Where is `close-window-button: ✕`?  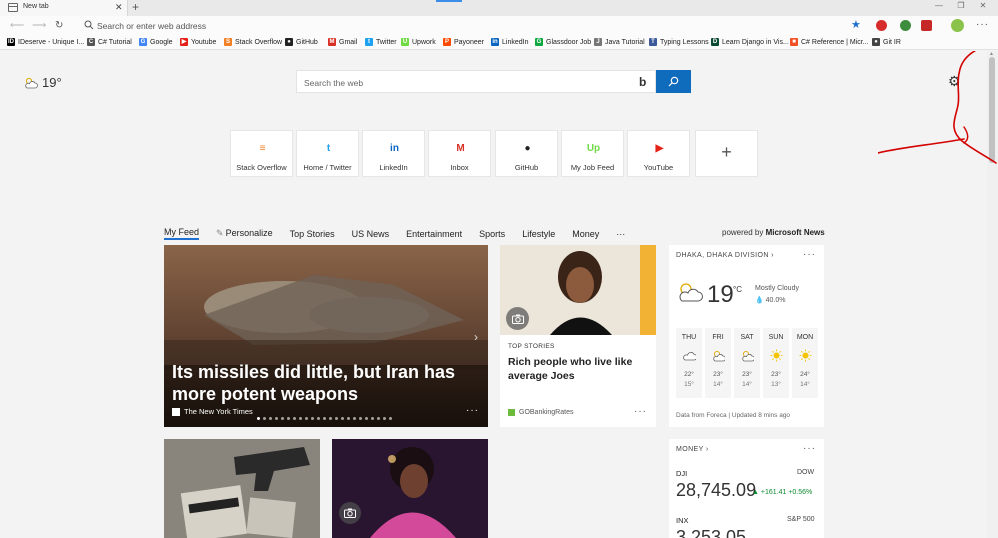 close-window-button: ✕ is located at coordinates (983, 5).